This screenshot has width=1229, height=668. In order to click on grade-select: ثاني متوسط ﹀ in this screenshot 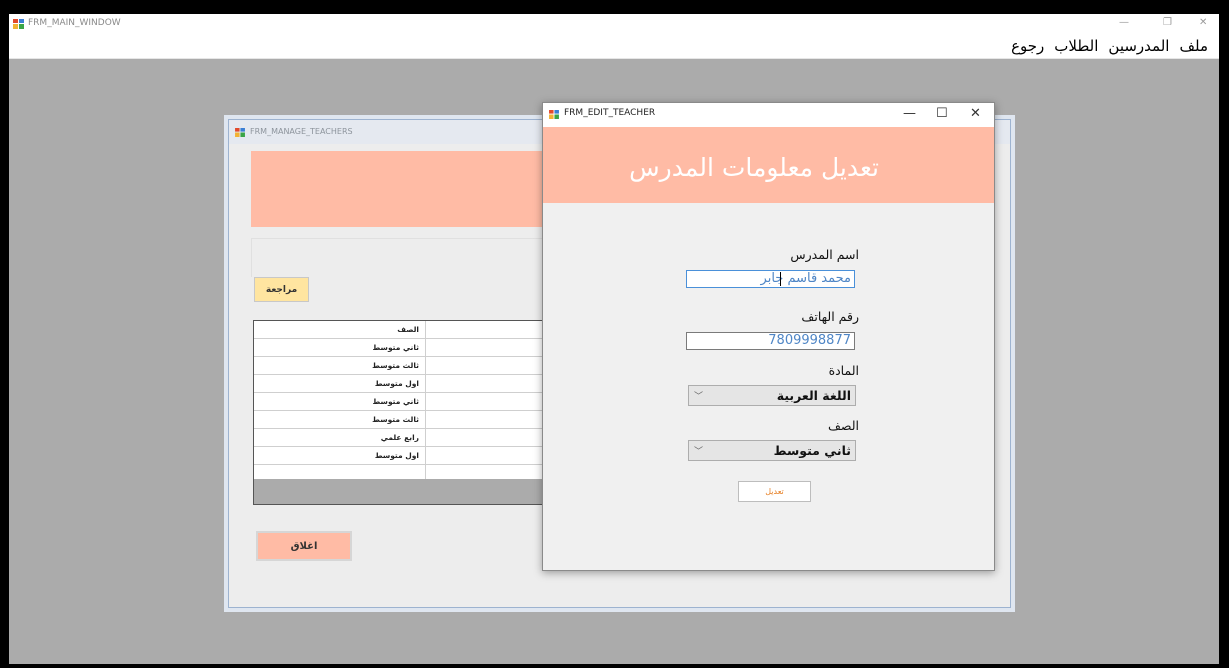, I will do `click(772, 450)`.